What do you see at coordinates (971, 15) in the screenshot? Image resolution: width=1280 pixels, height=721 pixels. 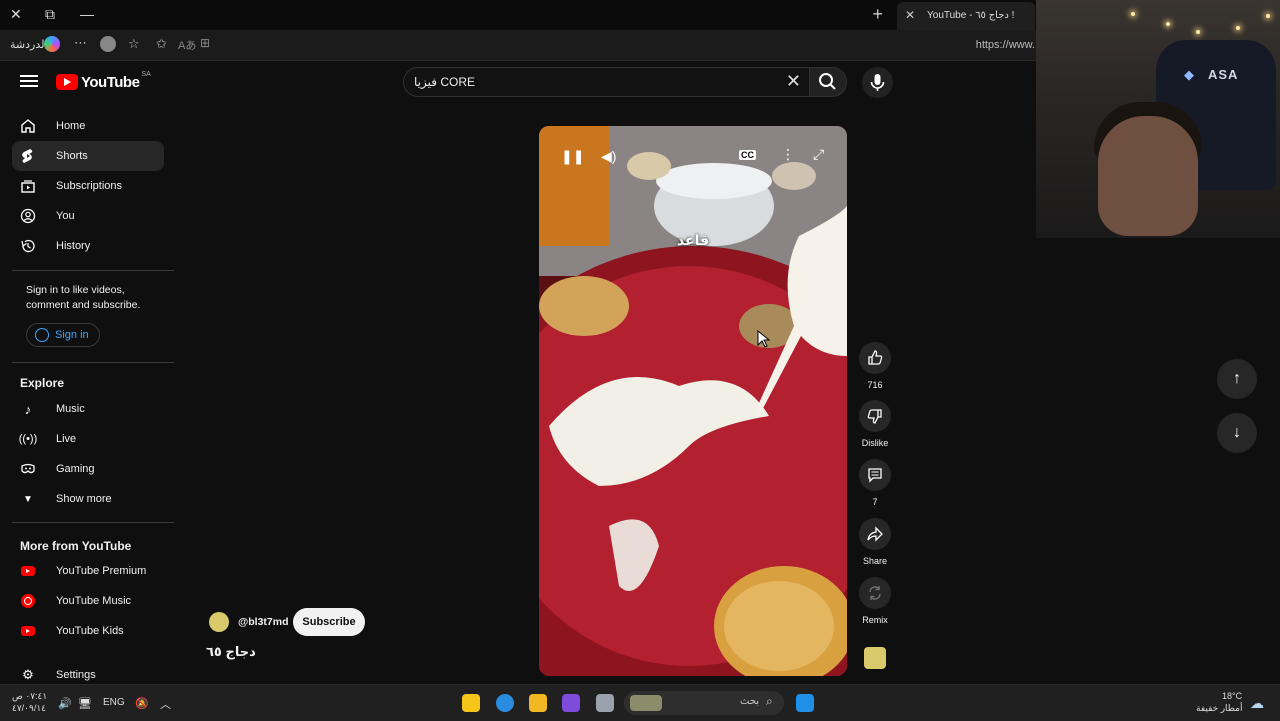 I see `tab-title: YouTube - دجاج ٦٥ !` at bounding box center [971, 15].